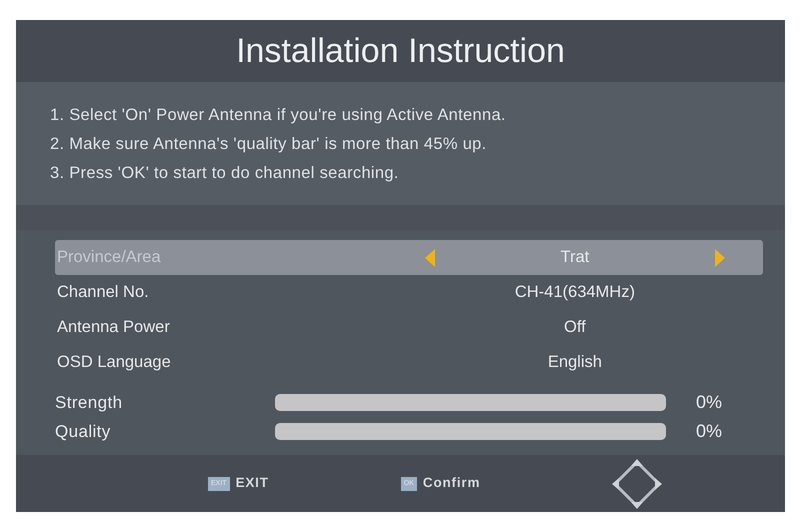 This screenshot has height=526, width=800. Describe the element at coordinates (575, 257) in the screenshot. I see `setting-value: Trat` at that location.